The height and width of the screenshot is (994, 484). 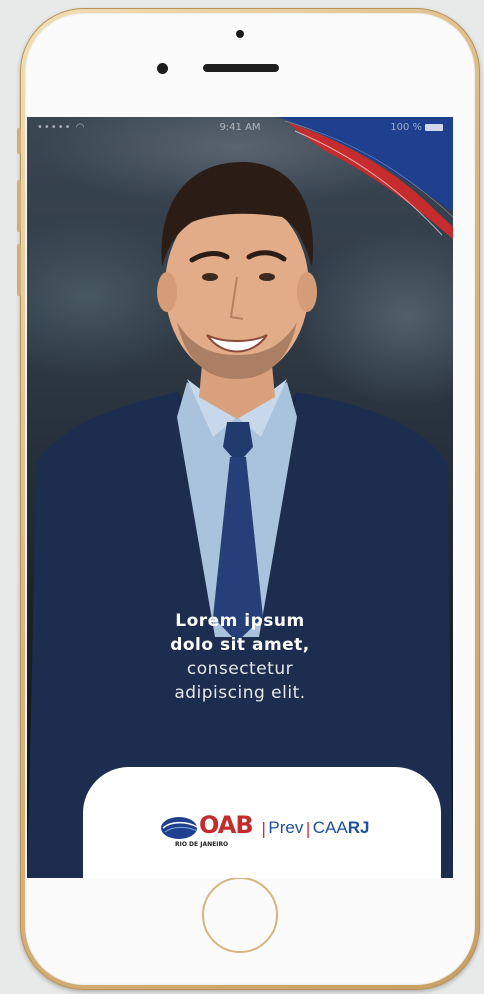 I want to click on tagline-line-1: Lorem ipsum, so click(x=240, y=621).